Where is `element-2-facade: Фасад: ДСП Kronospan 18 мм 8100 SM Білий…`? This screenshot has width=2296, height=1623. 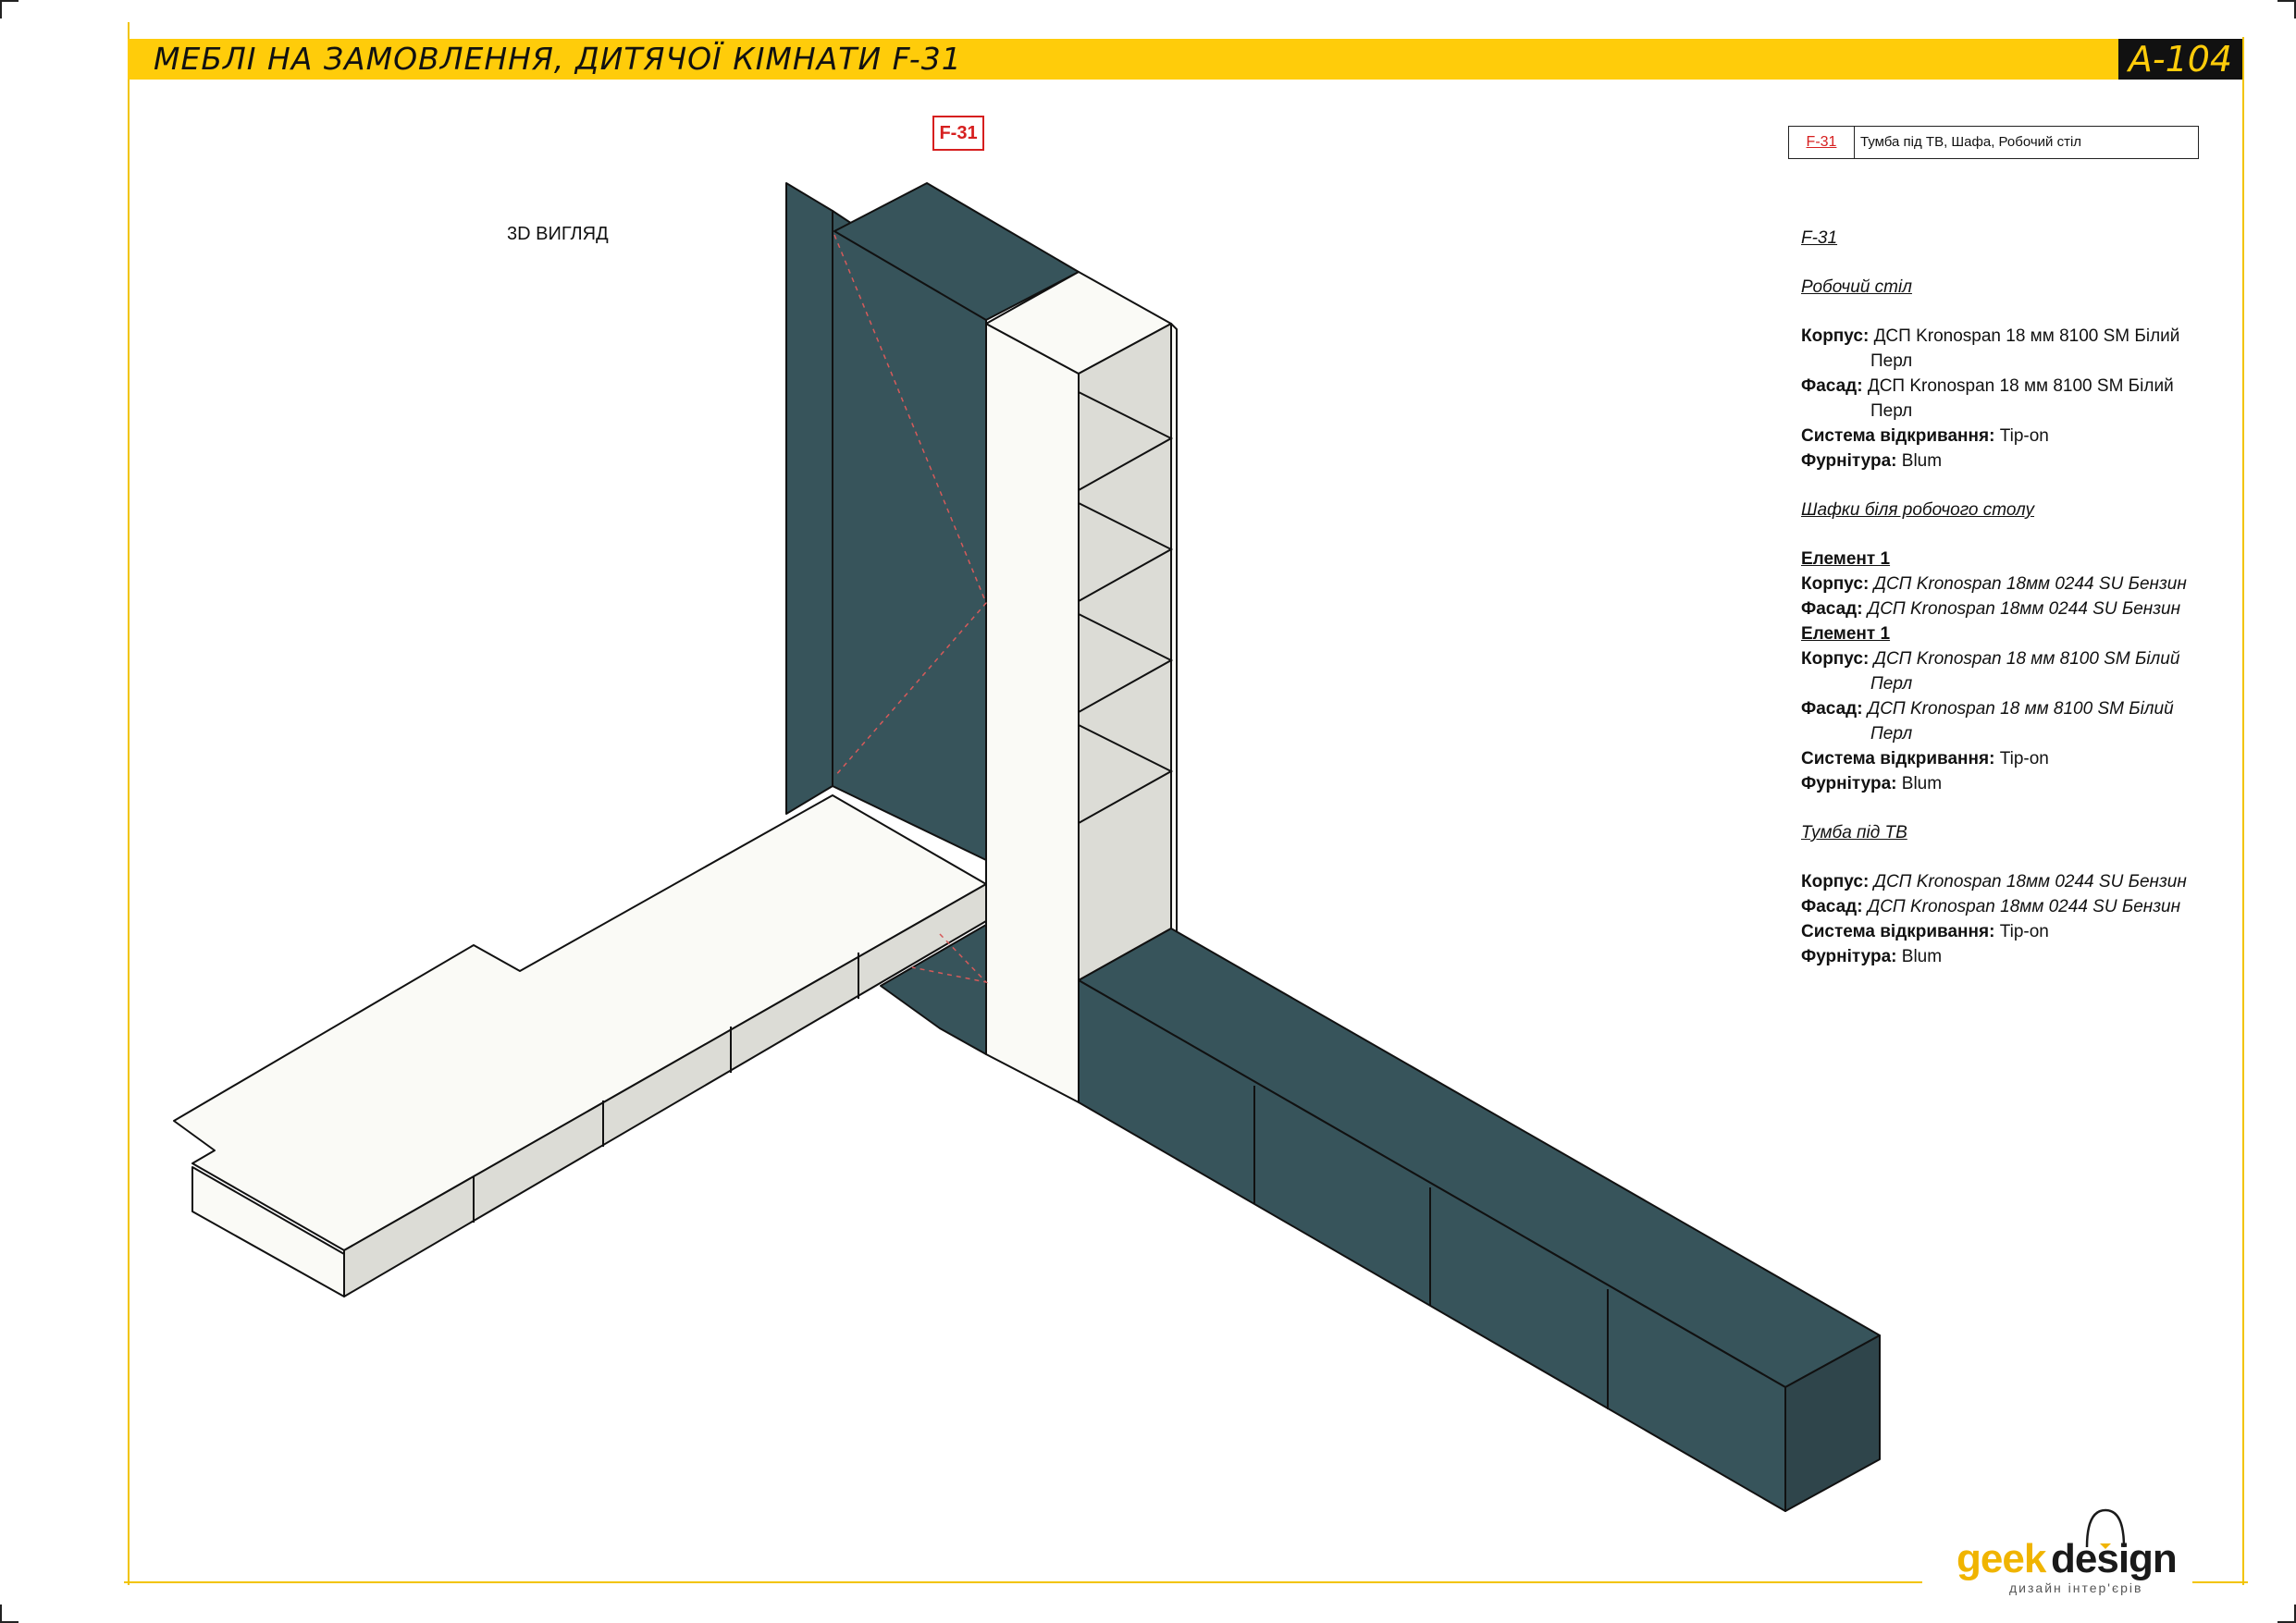
element-2-facade: Фасад: ДСП Kronospan 18 мм 8100 SM Білий… is located at coordinates (1987, 721).